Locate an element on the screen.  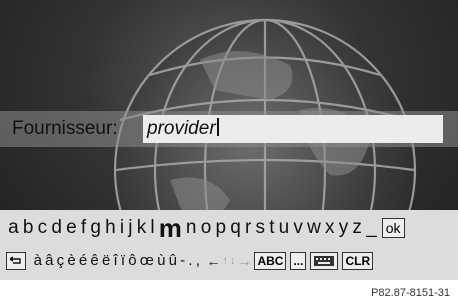
key-letter: d is located at coordinates (56, 228).